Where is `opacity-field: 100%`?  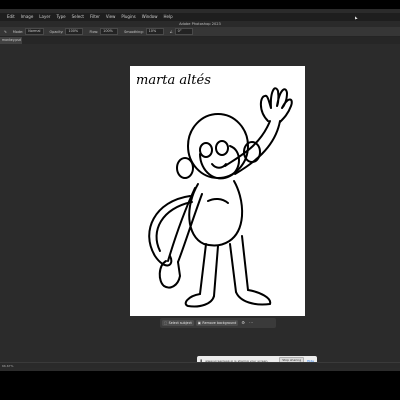 opacity-field: 100% is located at coordinates (74, 31).